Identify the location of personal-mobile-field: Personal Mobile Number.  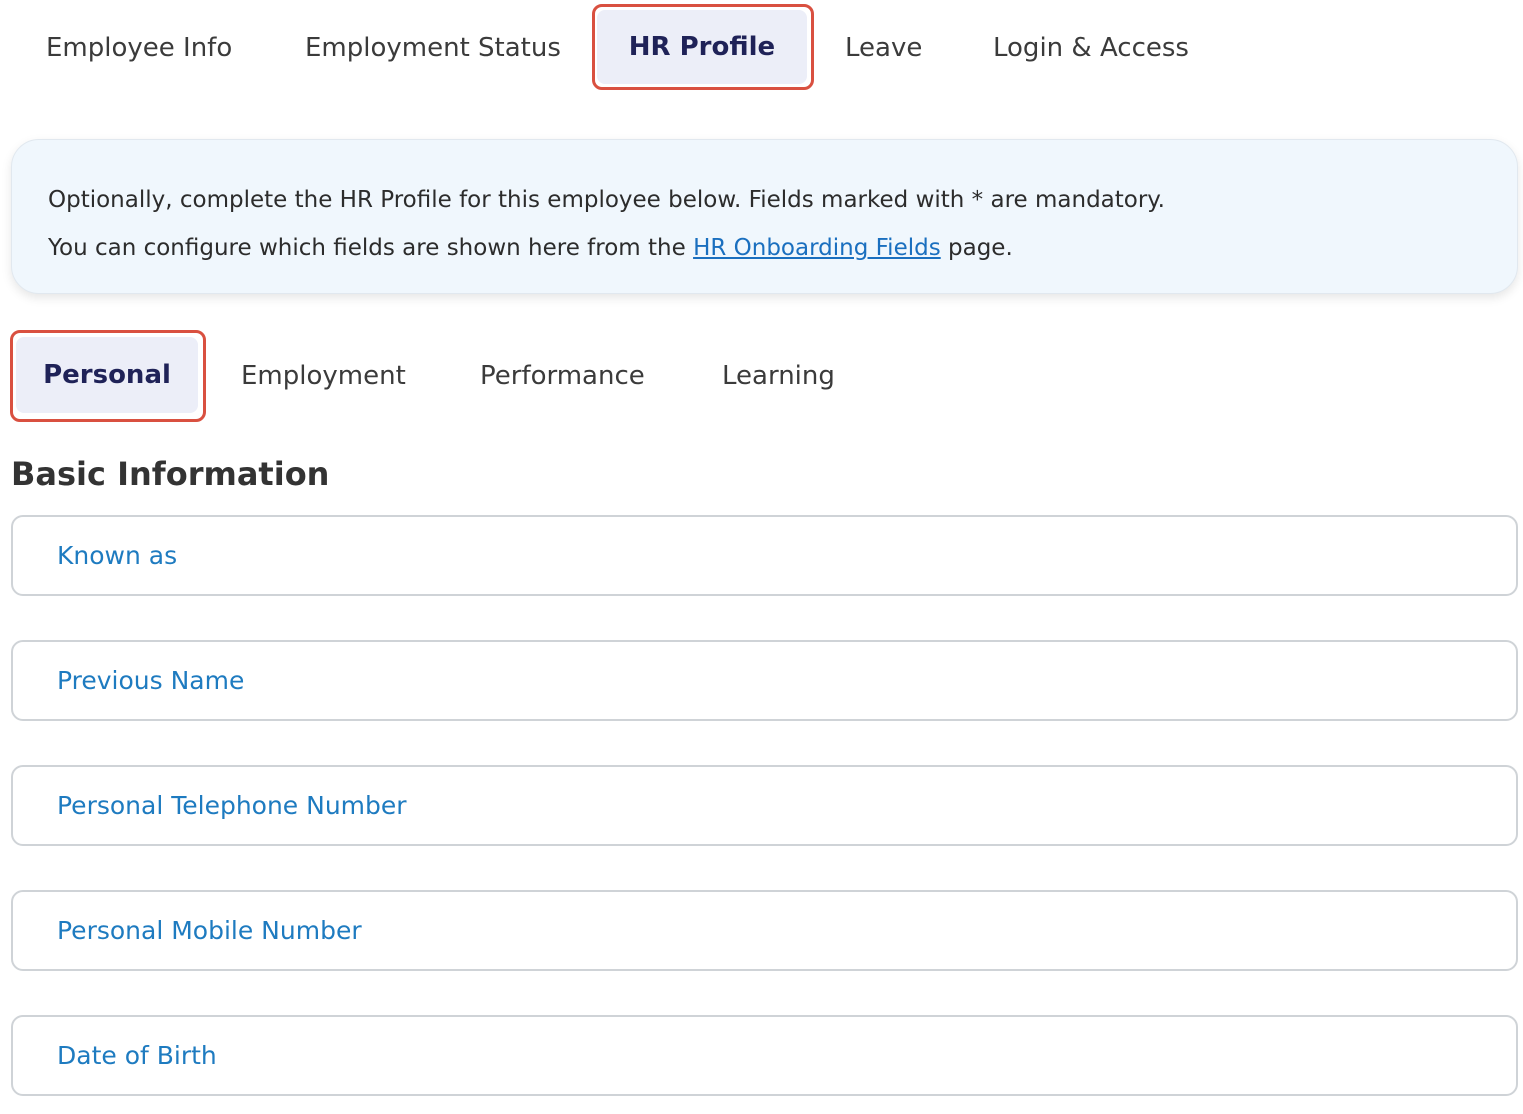
(764, 930).